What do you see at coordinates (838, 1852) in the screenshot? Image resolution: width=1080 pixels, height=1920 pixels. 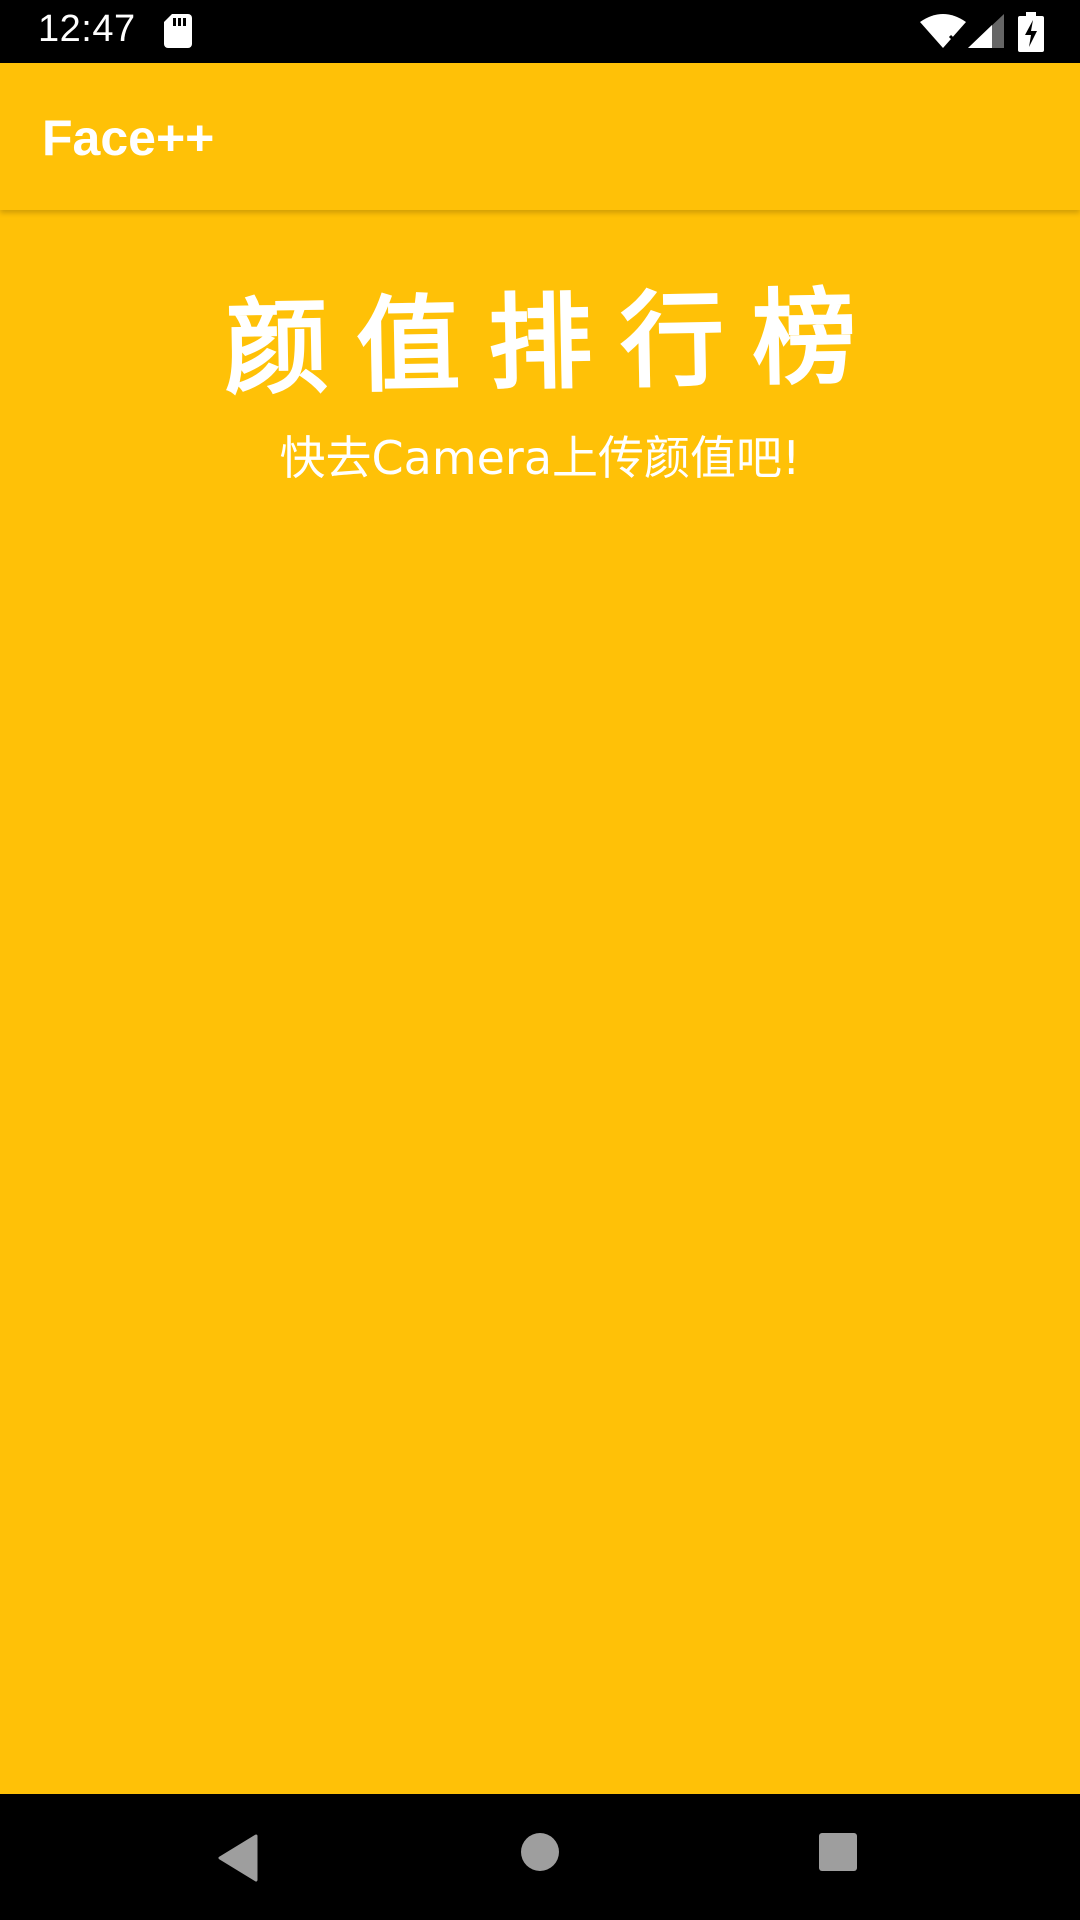 I see `recents-icon` at bounding box center [838, 1852].